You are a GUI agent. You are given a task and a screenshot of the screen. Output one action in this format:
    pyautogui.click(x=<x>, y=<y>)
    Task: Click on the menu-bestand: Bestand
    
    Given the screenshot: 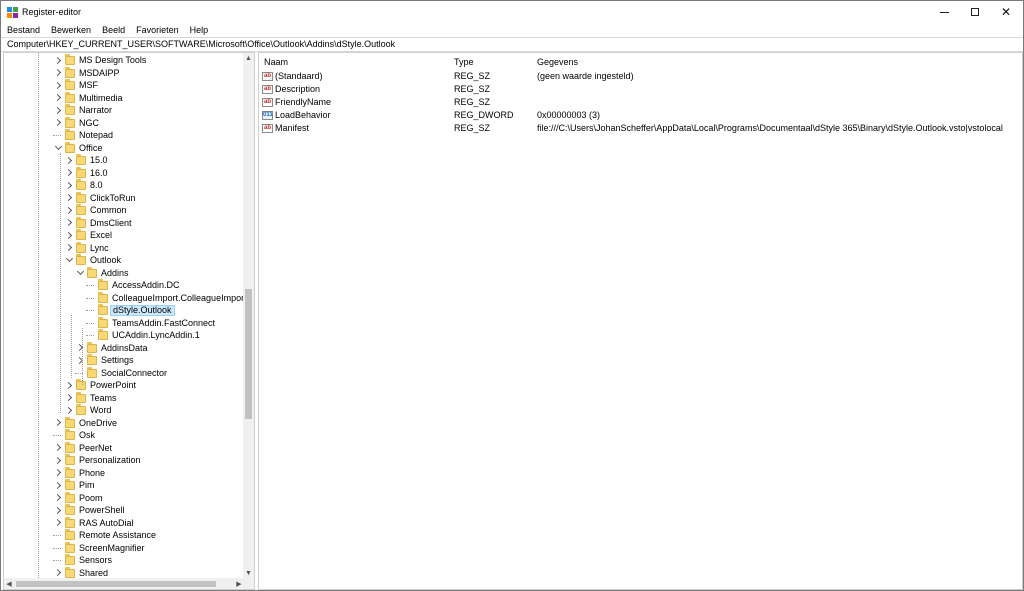 What is the action you would take?
    pyautogui.click(x=23, y=30)
    